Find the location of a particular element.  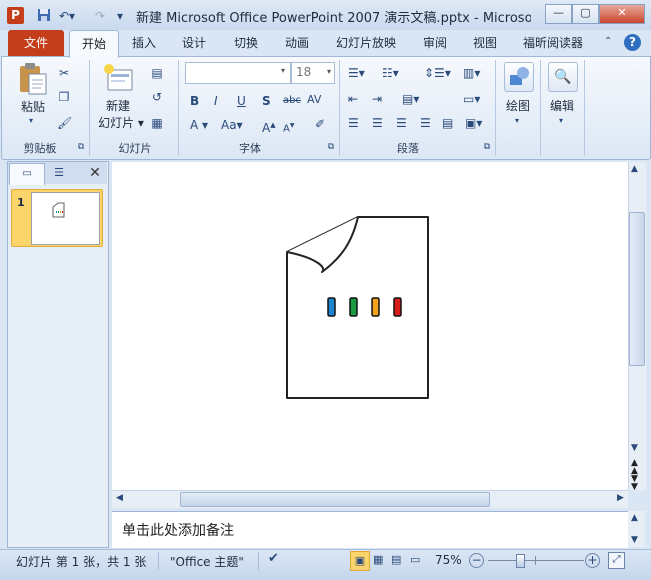

zoom-slider-track is located at coordinates (536, 560).